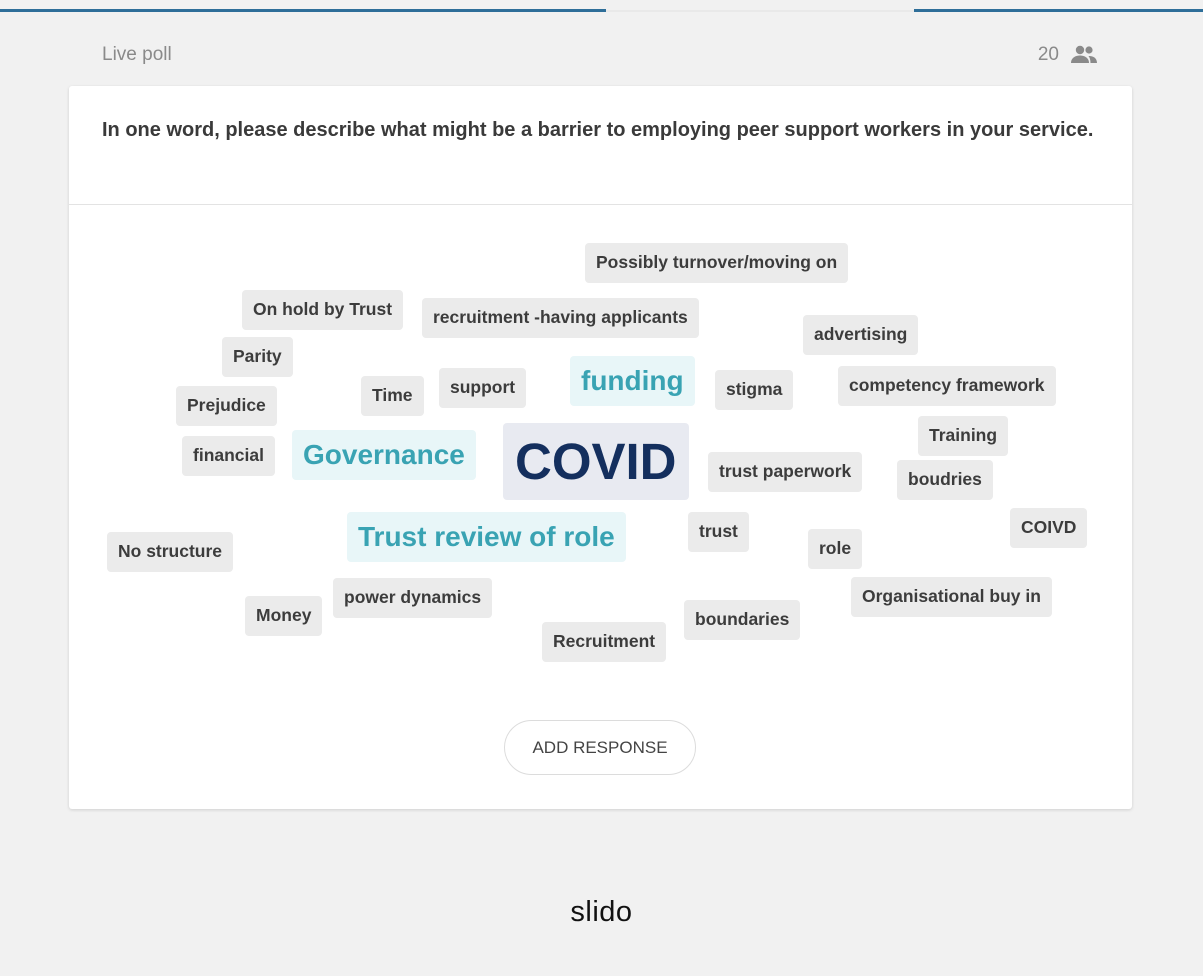  Describe the element at coordinates (284, 616) in the screenshot. I see `word-cloud-item: Money` at that location.